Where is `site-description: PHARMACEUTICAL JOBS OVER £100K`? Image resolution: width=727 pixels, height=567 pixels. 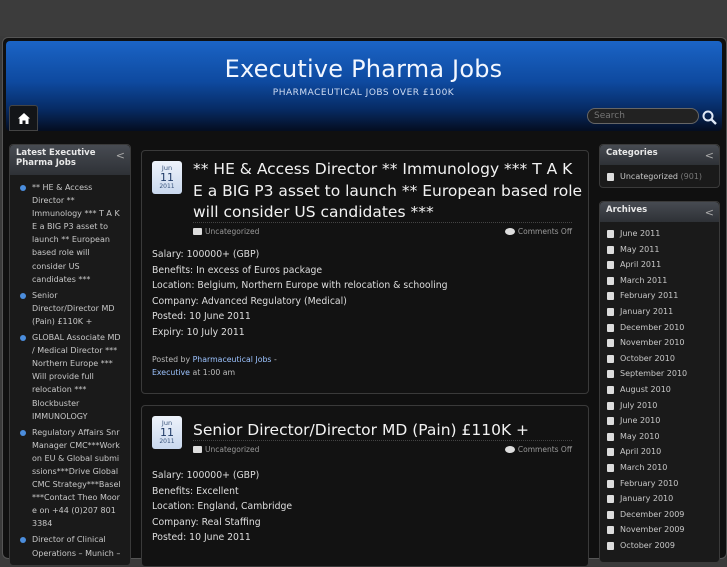
site-description: PHARMACEUTICAL JOBS OVER £100K is located at coordinates (363, 93).